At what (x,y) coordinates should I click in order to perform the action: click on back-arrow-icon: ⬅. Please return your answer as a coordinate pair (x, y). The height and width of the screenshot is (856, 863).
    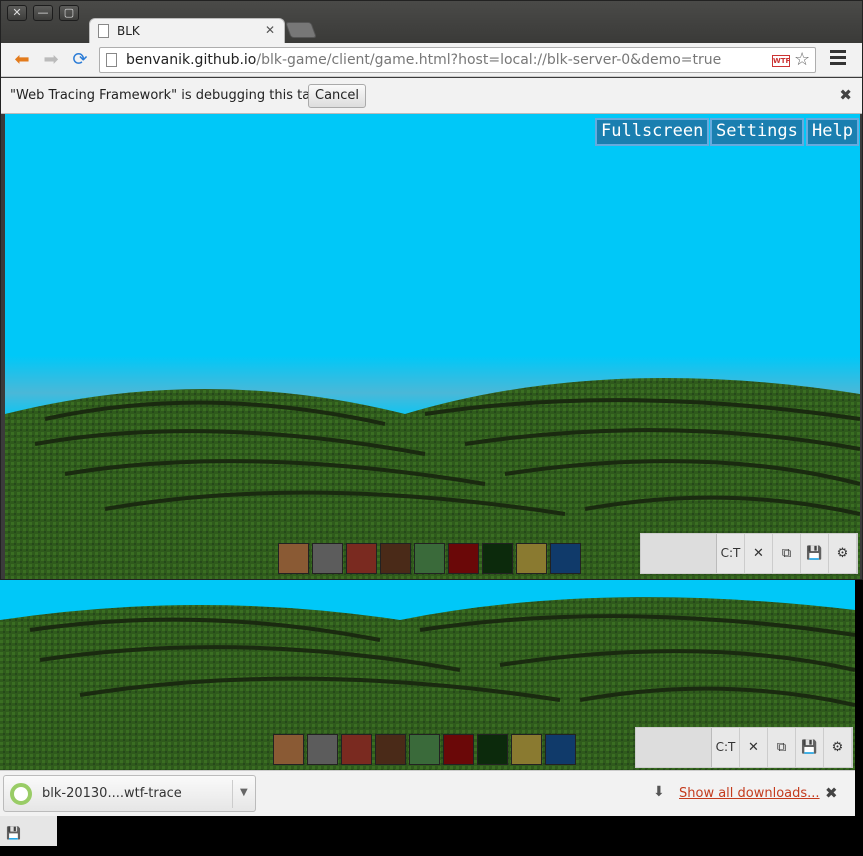
    Looking at the image, I should click on (22, 60).